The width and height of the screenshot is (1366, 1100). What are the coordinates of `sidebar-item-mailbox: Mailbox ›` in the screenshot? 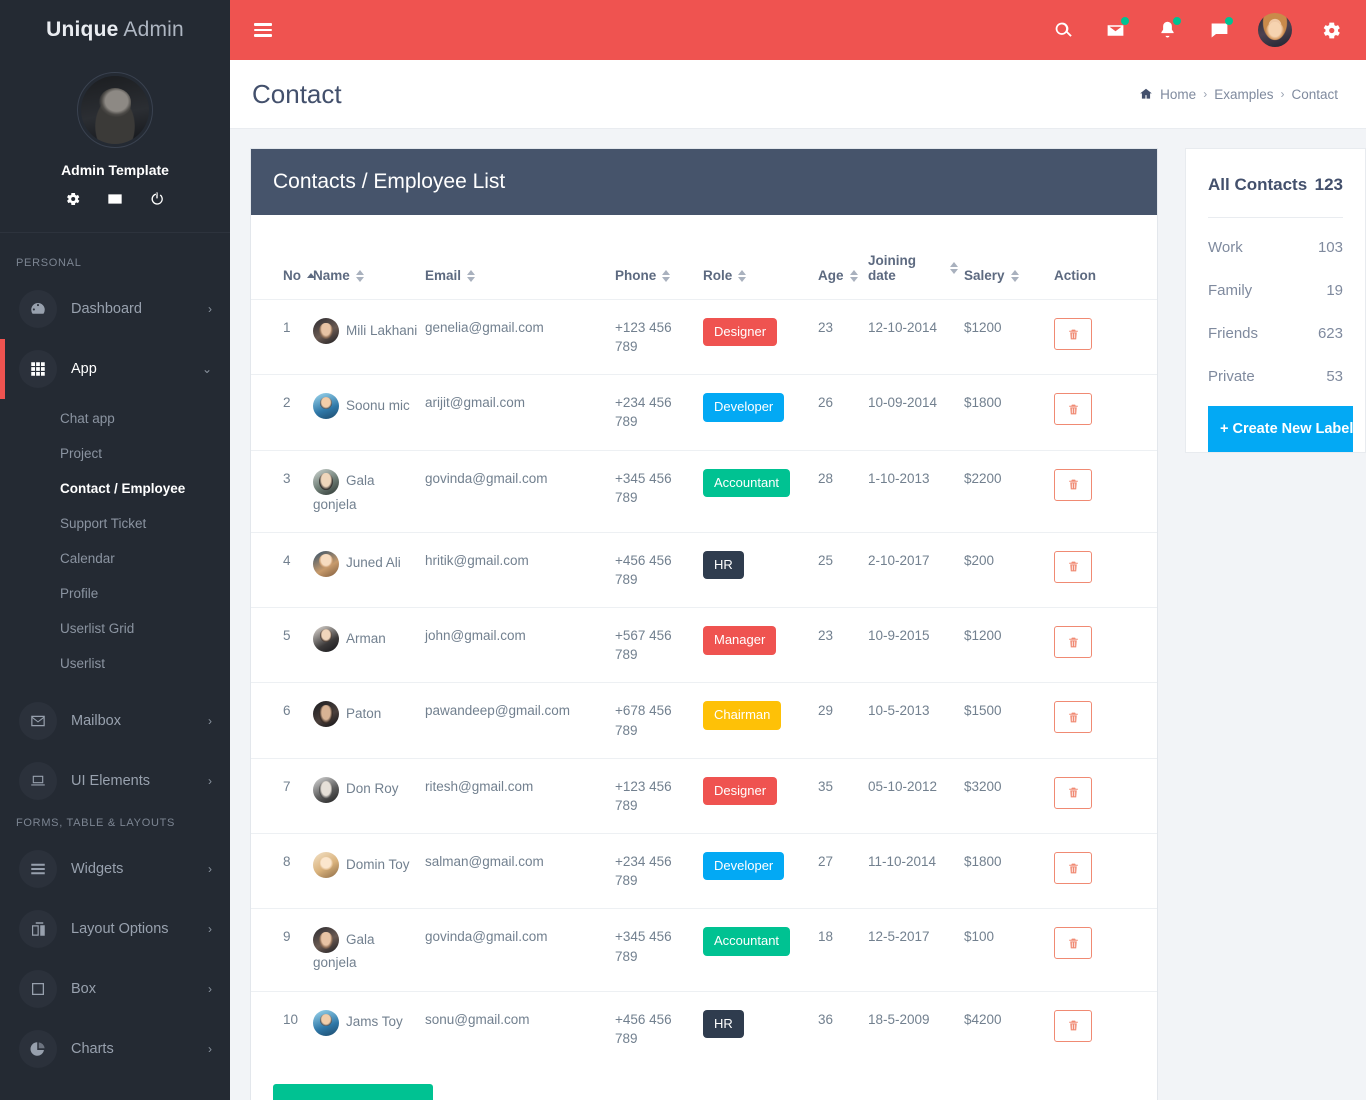 It's located at (115, 721).